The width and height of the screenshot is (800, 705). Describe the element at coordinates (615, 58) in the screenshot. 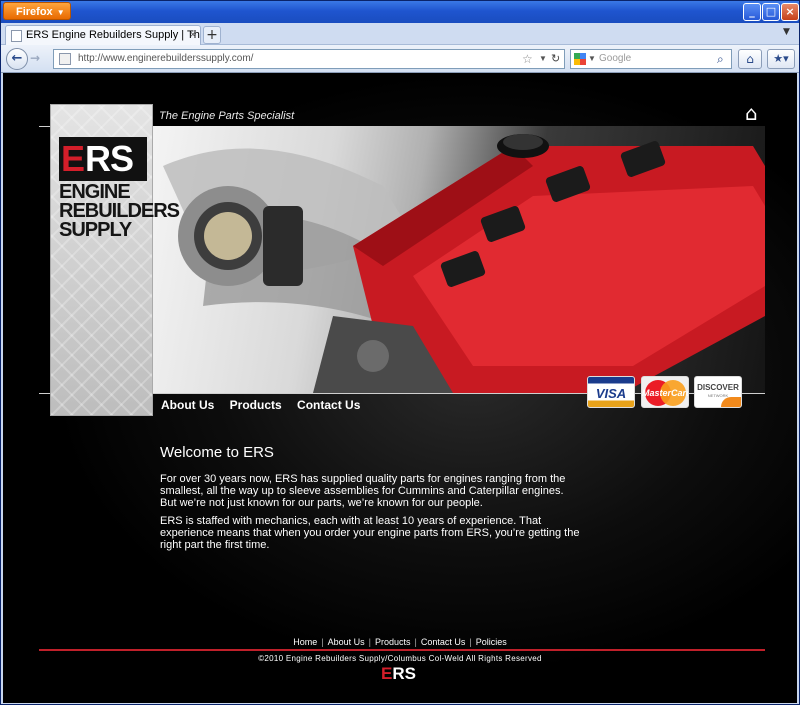

I see `search-placeholder: Google` at that location.